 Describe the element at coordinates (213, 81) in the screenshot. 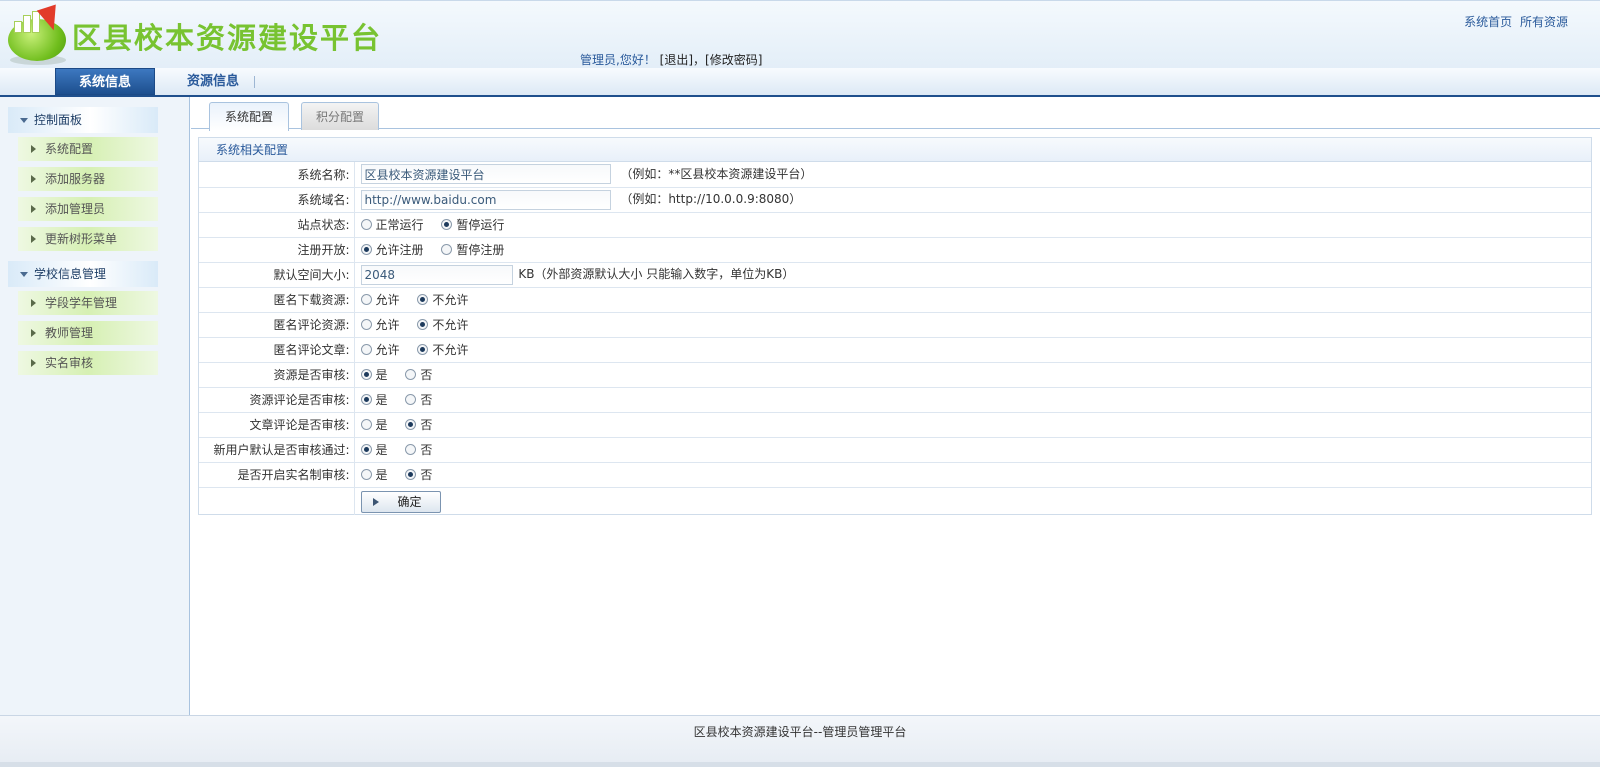

I see `nav-tab-resource-info: 资源信息` at that location.